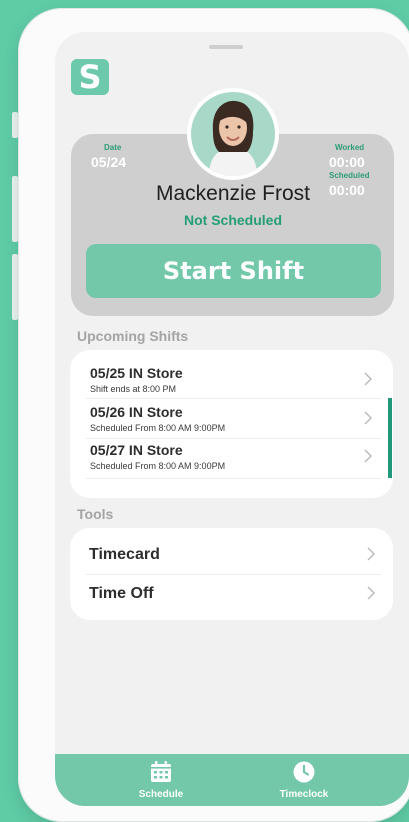 This screenshot has height=822, width=409. Describe the element at coordinates (136, 450) in the screenshot. I see `shift-title: 05/27 IN Store` at that location.